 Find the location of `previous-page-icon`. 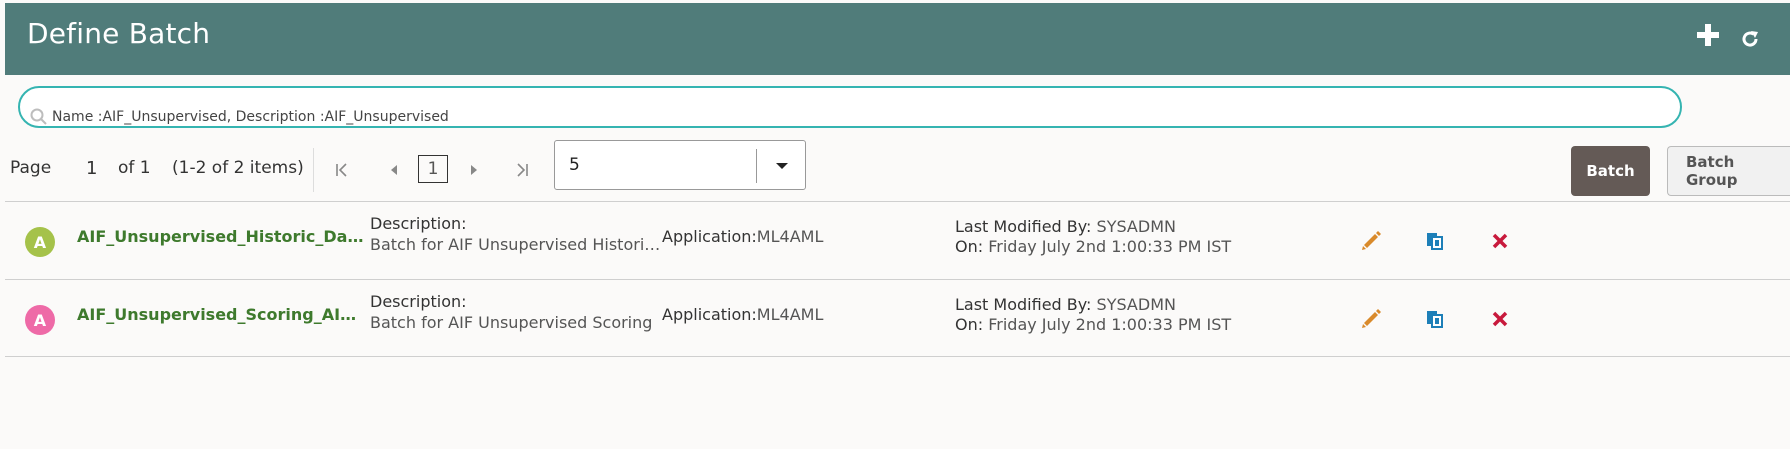

previous-page-icon is located at coordinates (394, 170).